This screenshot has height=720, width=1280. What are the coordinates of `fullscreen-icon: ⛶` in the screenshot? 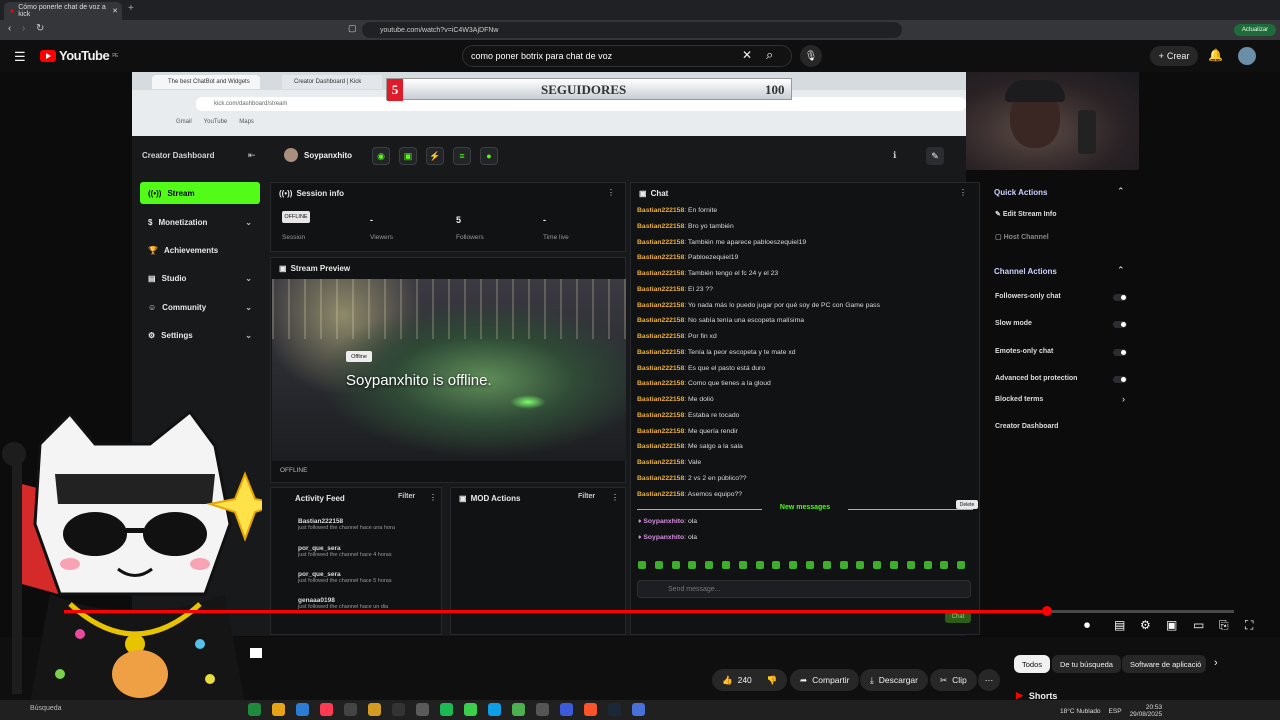 It's located at (1249, 625).